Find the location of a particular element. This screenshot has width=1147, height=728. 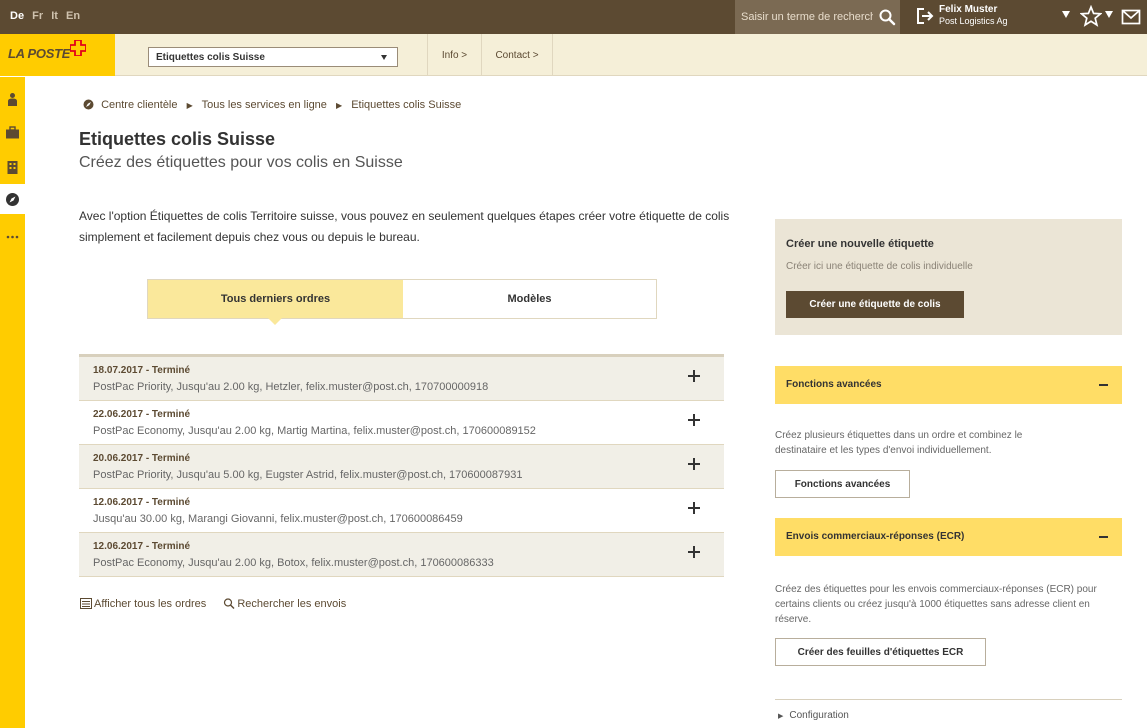

search-shipments-link: Rechercher les envois is located at coordinates (284, 604).